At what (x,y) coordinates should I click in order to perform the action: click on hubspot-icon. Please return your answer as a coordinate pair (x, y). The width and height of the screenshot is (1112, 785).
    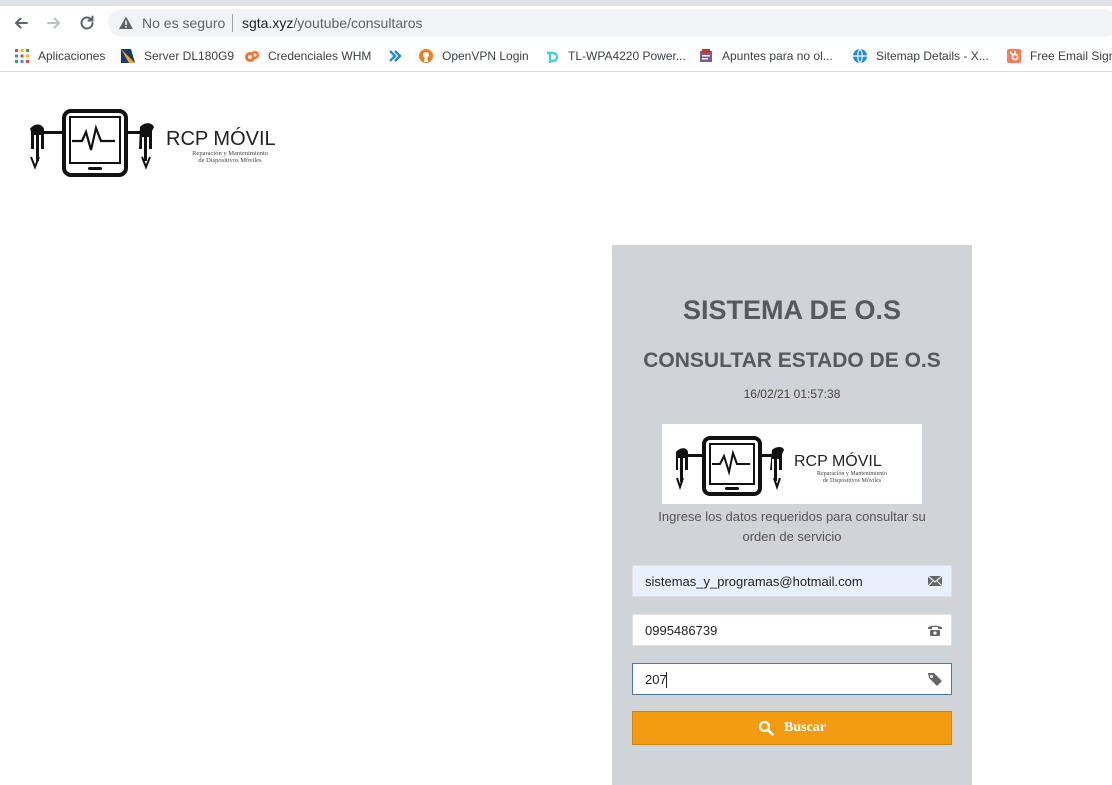
    Looking at the image, I should click on (1014, 56).